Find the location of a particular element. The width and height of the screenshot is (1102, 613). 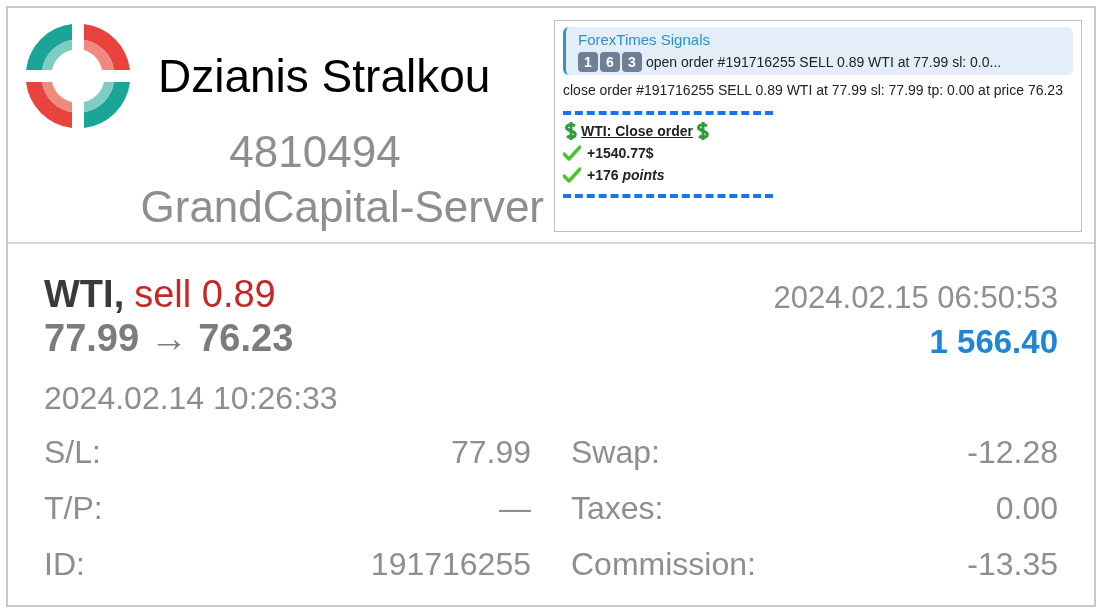

number-badge: 1 is located at coordinates (588, 62).